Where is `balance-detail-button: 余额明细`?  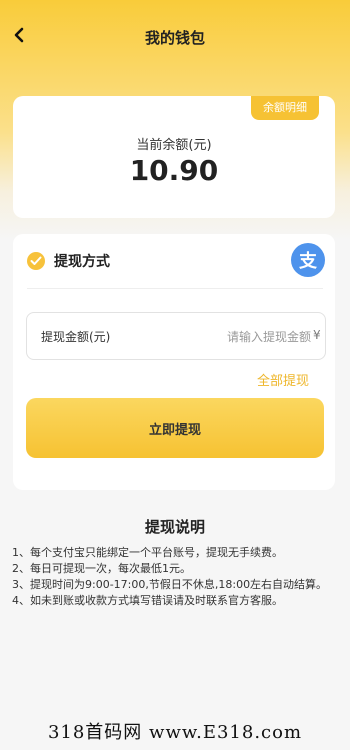 balance-detail-button: 余额明细 is located at coordinates (285, 108).